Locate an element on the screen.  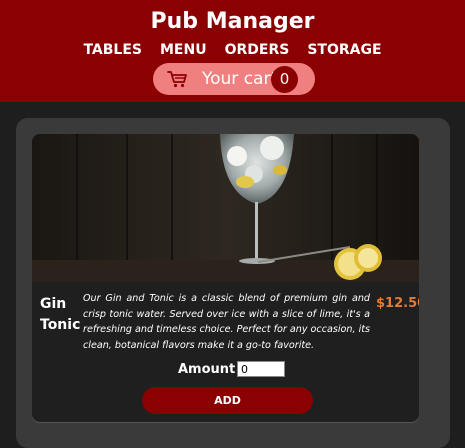
cart-count-badge: 0 is located at coordinates (284, 79).